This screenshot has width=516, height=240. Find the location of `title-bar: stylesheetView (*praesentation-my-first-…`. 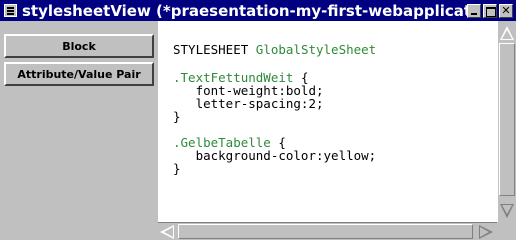

title-bar: stylesheetView (*praesentation-my-first-… is located at coordinates (258, 10).